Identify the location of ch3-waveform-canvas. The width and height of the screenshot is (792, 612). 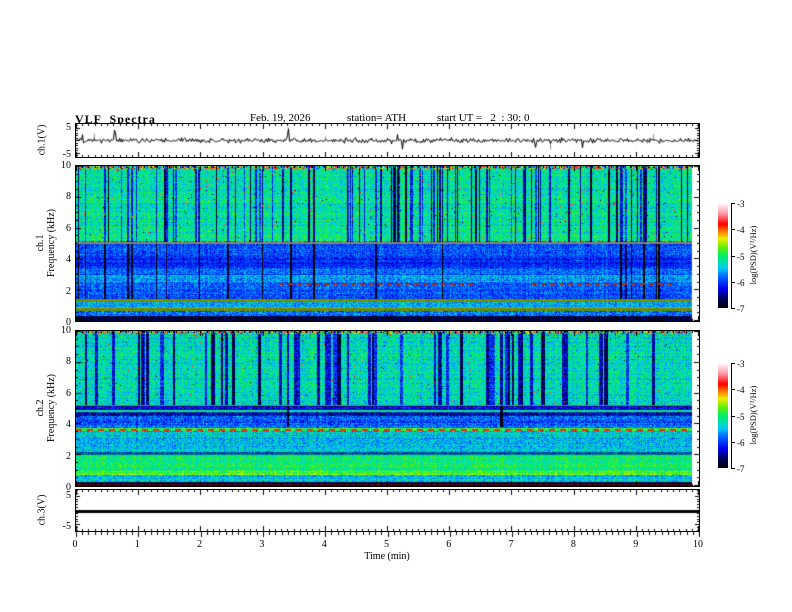
(387, 510).